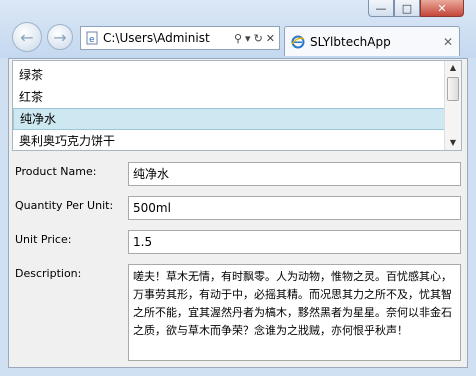  I want to click on forward-button: →, so click(60, 37).